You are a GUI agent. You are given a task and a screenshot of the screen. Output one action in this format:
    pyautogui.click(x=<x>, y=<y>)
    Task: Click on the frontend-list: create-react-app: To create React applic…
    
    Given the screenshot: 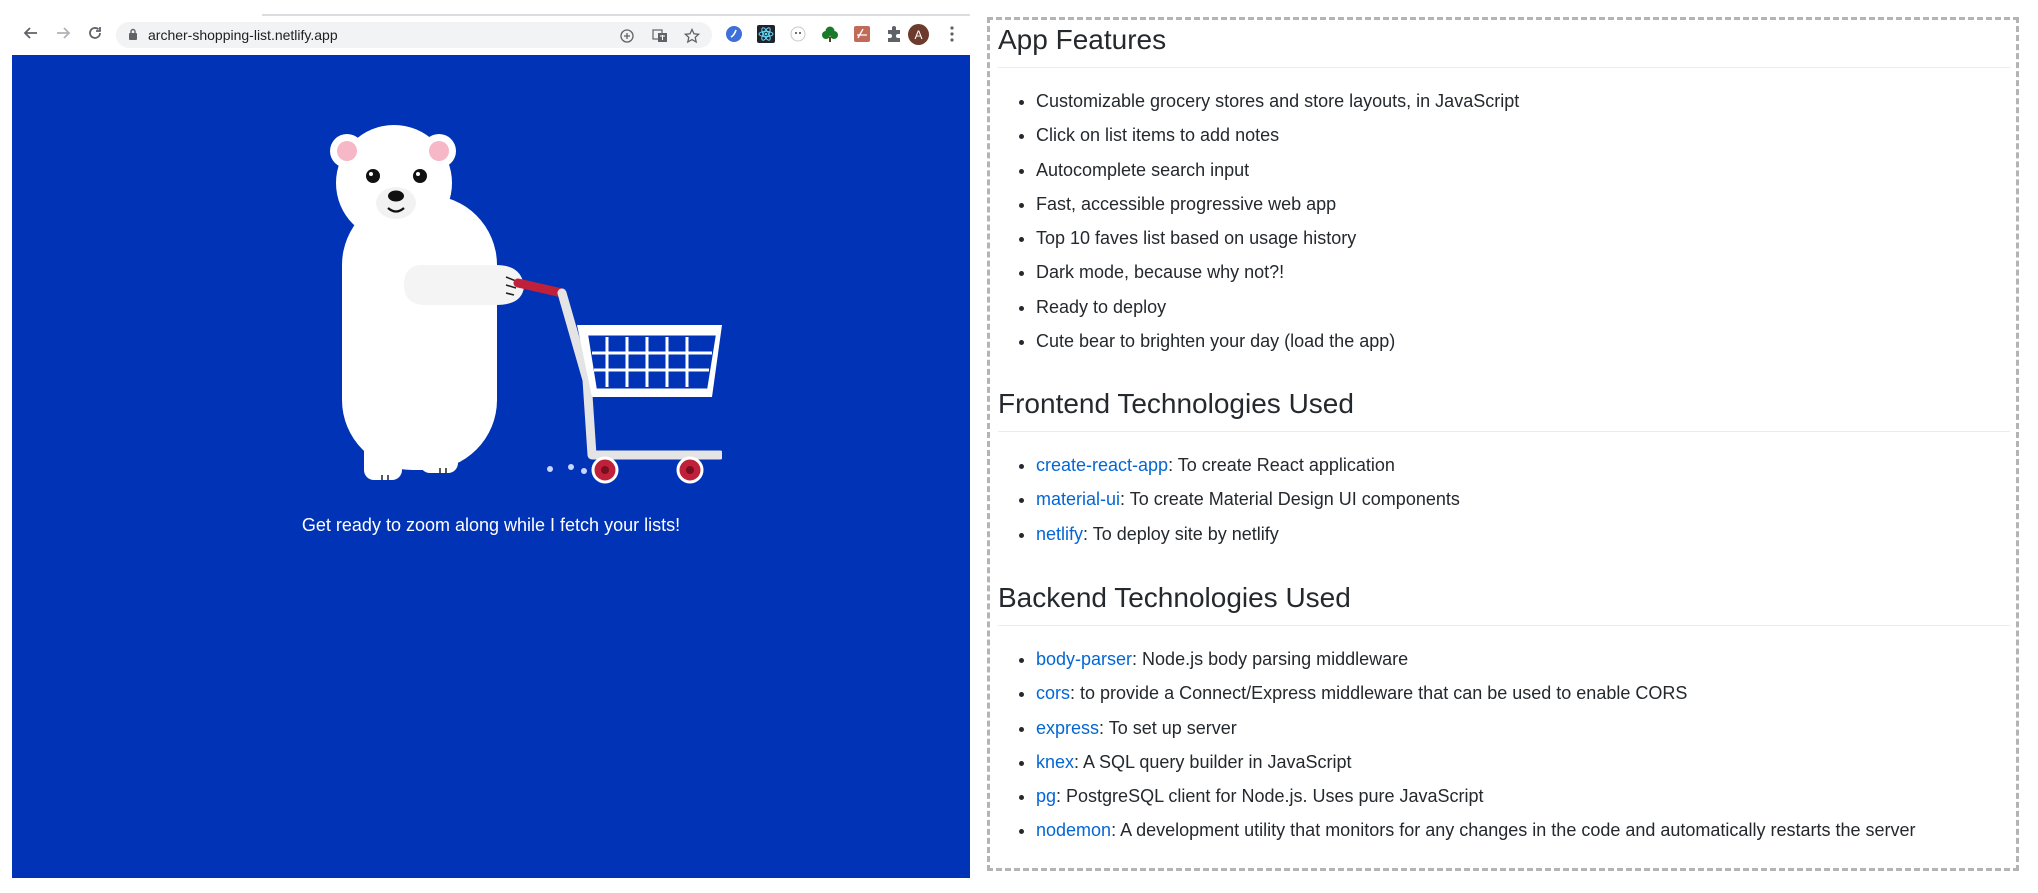 What is the action you would take?
    pyautogui.click(x=1504, y=499)
    